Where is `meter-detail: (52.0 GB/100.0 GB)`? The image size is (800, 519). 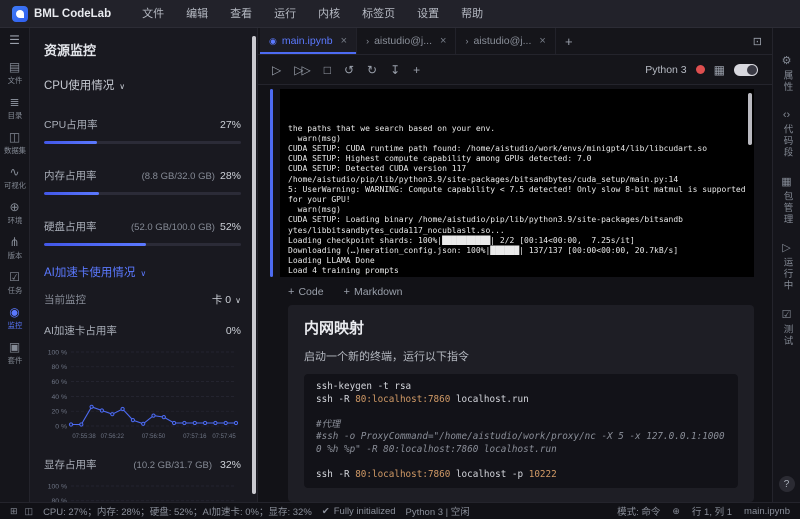 meter-detail: (52.0 GB/100.0 GB) is located at coordinates (173, 227).